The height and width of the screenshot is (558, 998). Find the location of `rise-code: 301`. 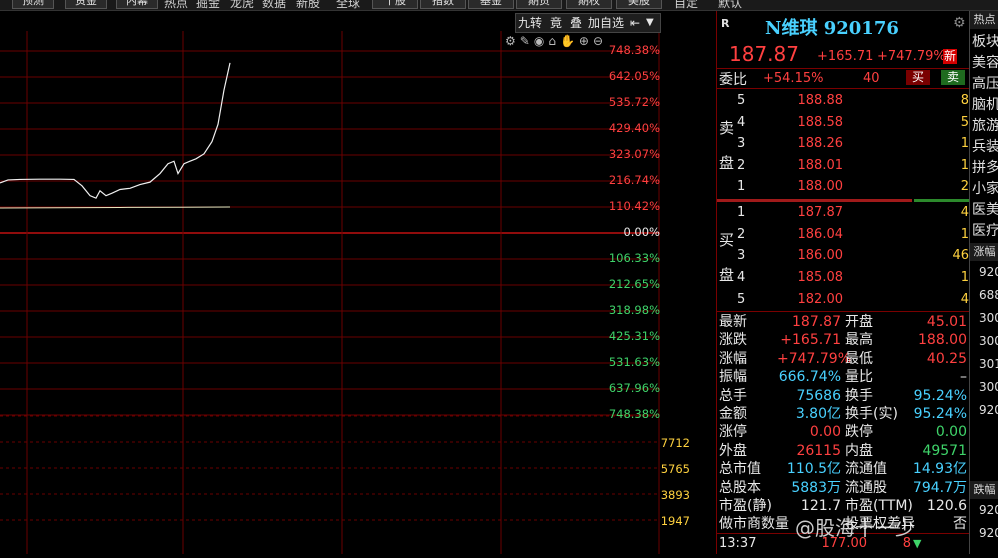

rise-code: 301 is located at coordinates (988, 364).